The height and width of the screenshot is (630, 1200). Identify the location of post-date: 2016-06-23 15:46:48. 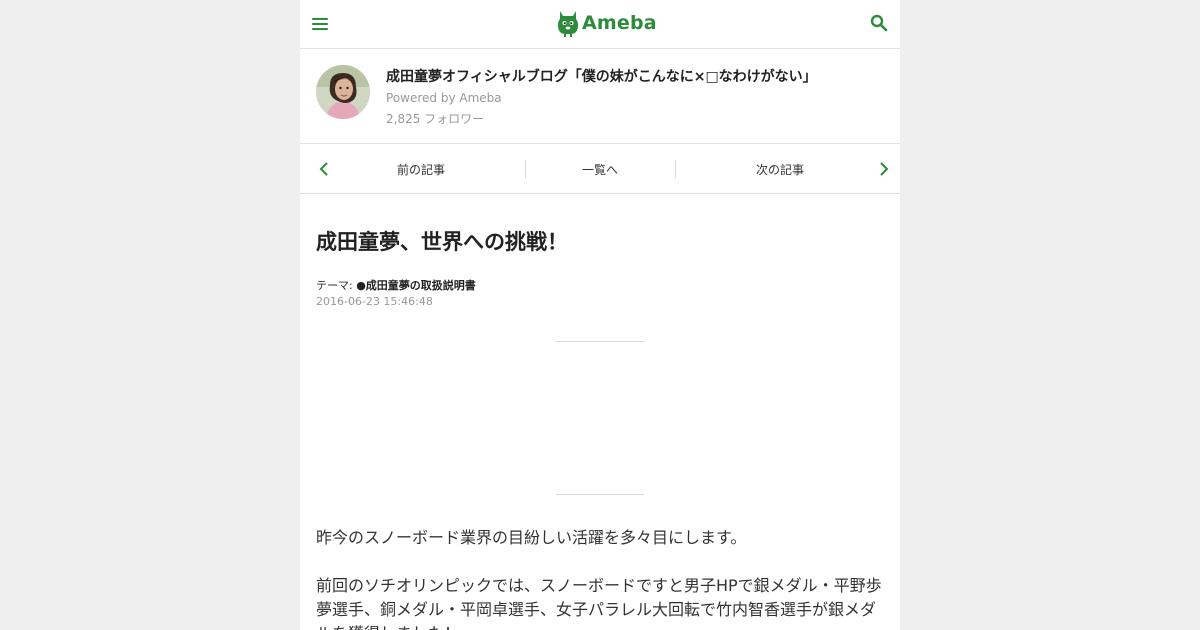
(374, 301).